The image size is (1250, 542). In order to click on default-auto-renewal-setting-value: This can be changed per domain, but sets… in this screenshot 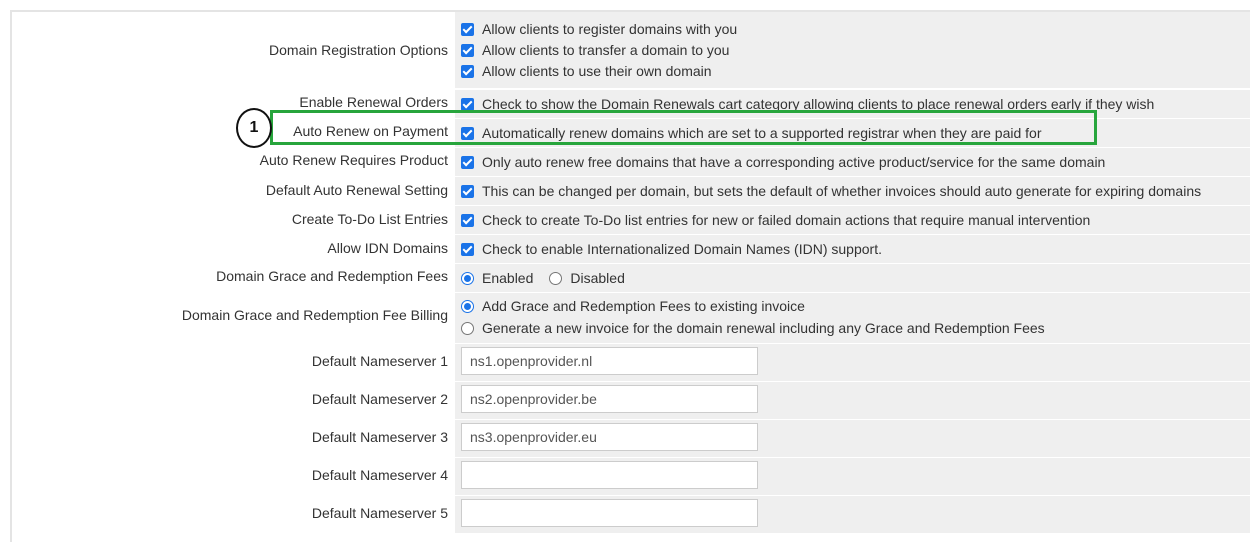, I will do `click(852, 191)`.